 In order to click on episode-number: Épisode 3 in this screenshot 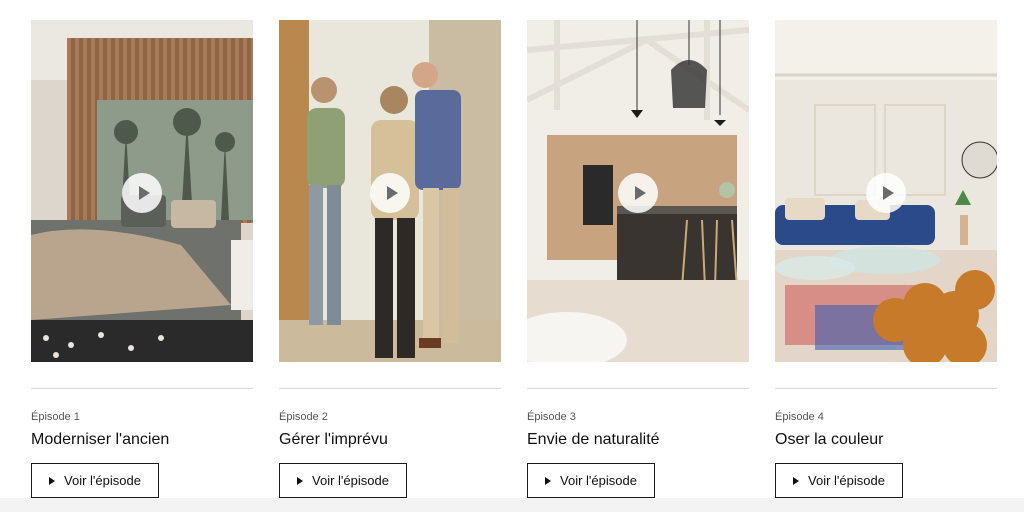, I will do `click(551, 417)`.